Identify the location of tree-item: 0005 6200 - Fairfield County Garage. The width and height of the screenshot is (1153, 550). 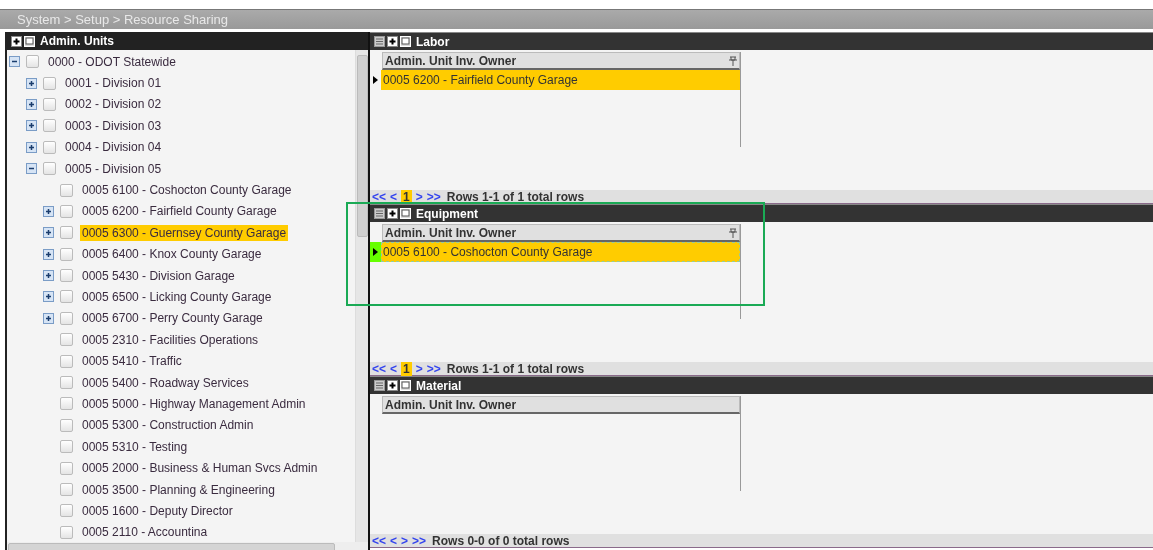
(179, 211).